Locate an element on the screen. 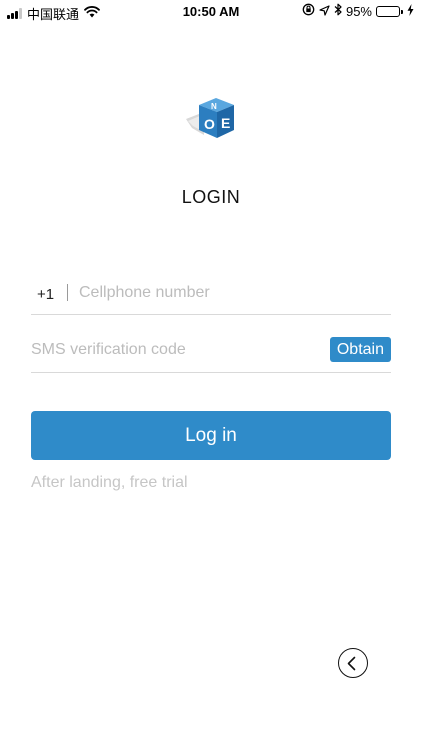  battery-percent: 95% is located at coordinates (358, 11).